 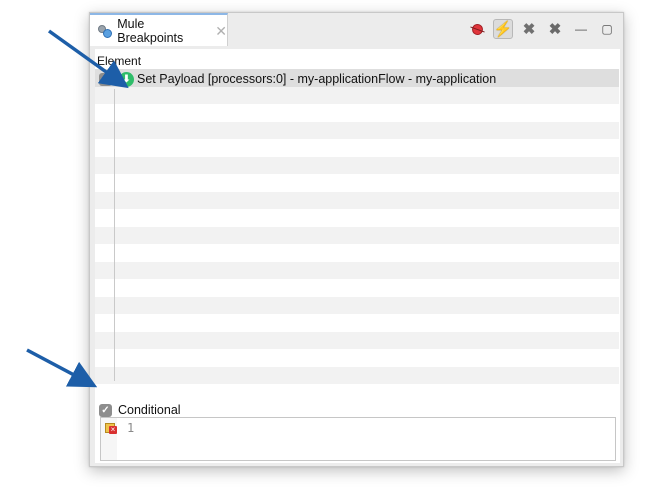 I want to click on column-header-element: Element, so click(x=119, y=61).